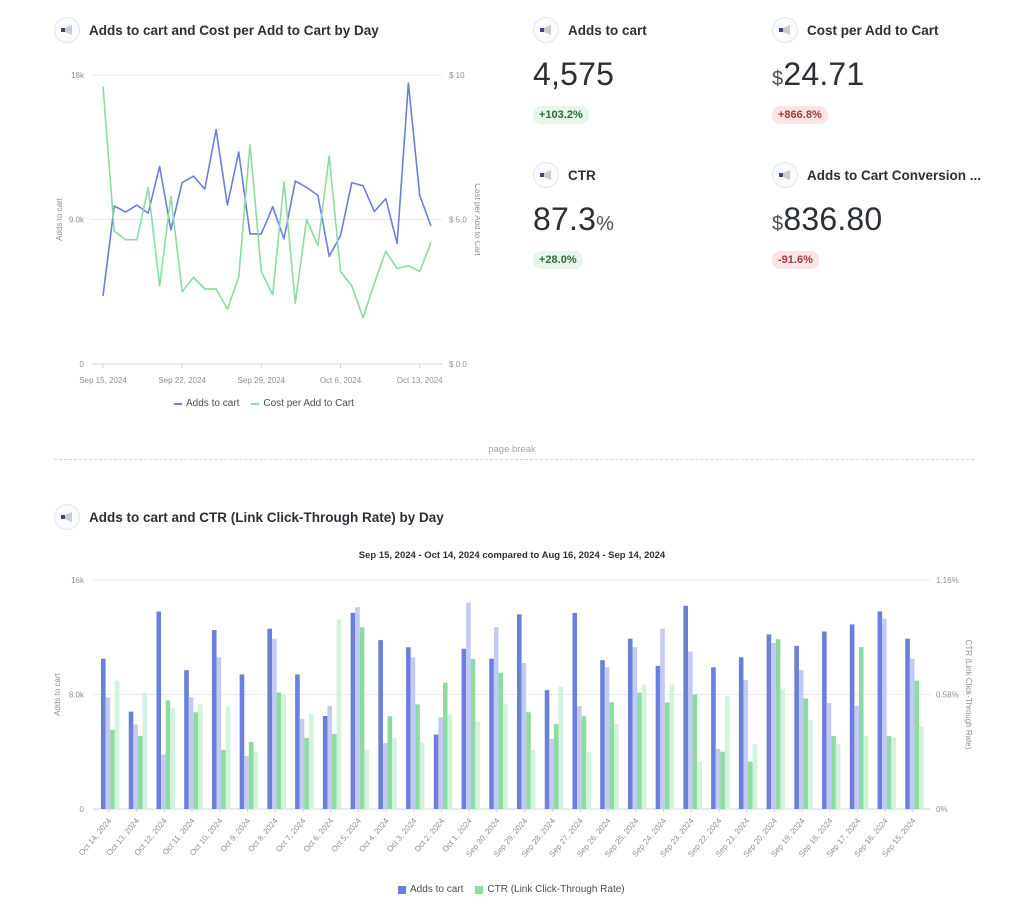 This screenshot has width=1024, height=923. I want to click on kpi-change-badge: +28.0%, so click(558, 260).